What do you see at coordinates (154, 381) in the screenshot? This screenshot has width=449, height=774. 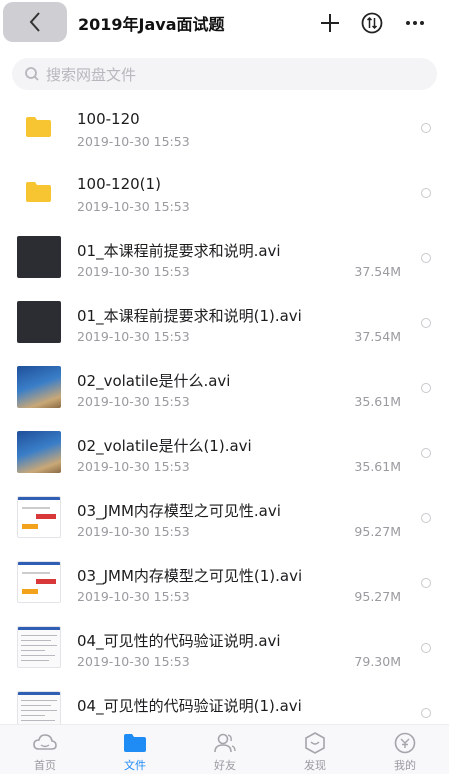 I see `file-name: 02_volatile是什么.avi` at bounding box center [154, 381].